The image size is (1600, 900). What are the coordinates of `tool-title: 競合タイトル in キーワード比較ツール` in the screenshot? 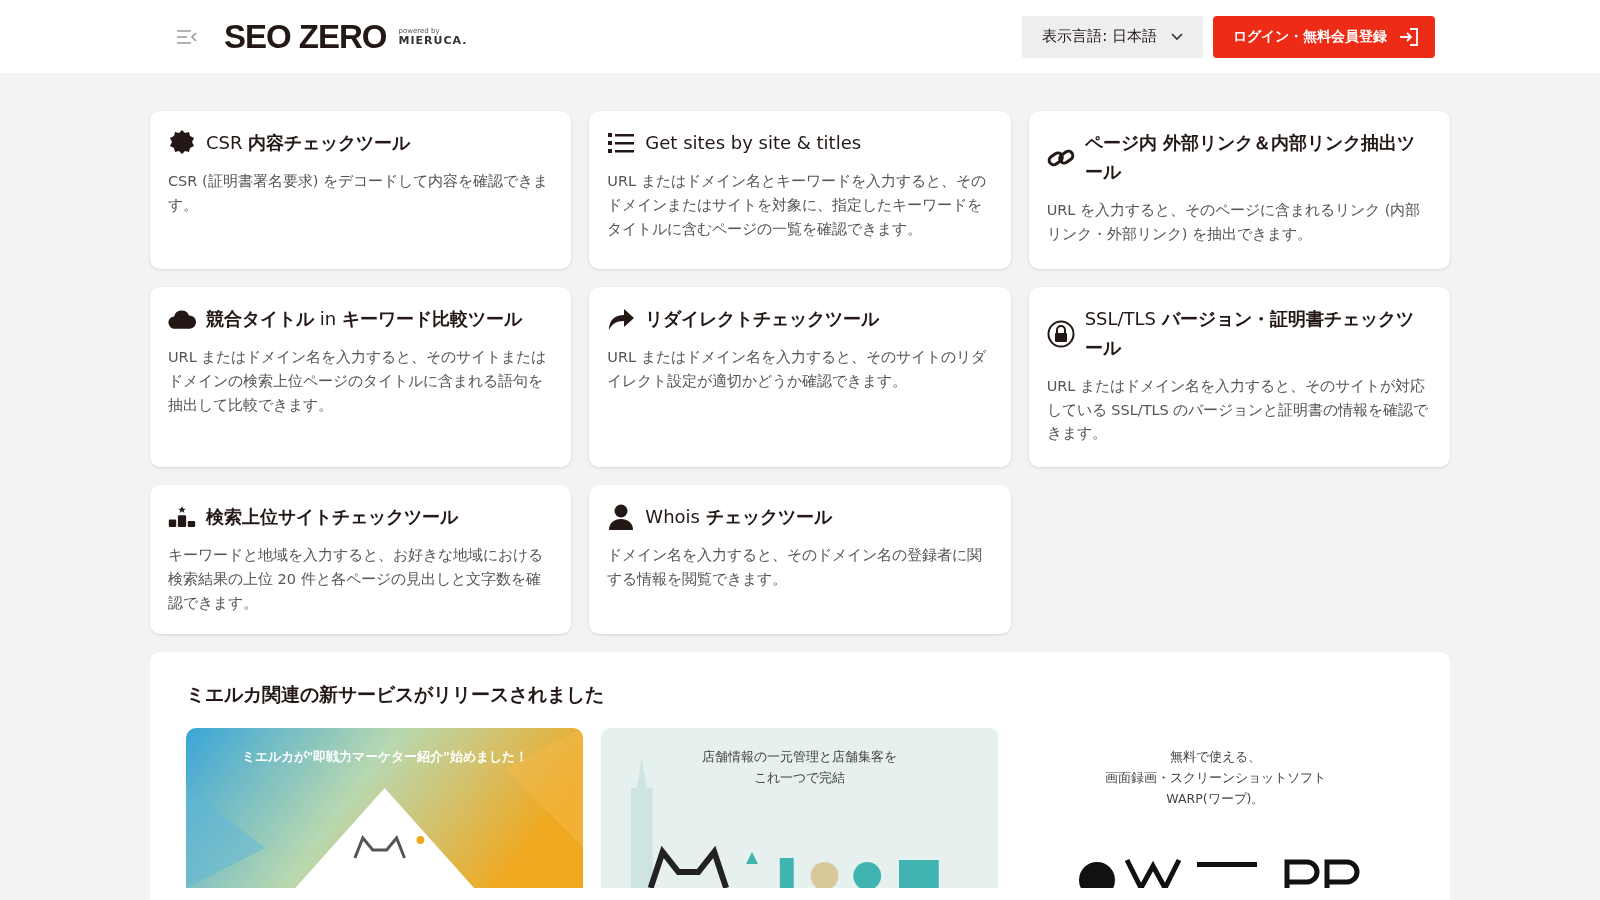 It's located at (365, 319).